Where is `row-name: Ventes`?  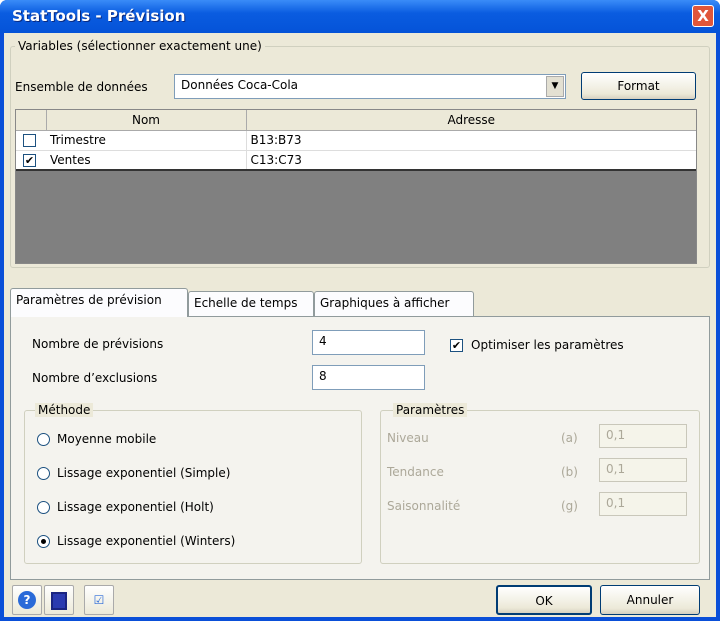
row-name: Ventes is located at coordinates (146, 160).